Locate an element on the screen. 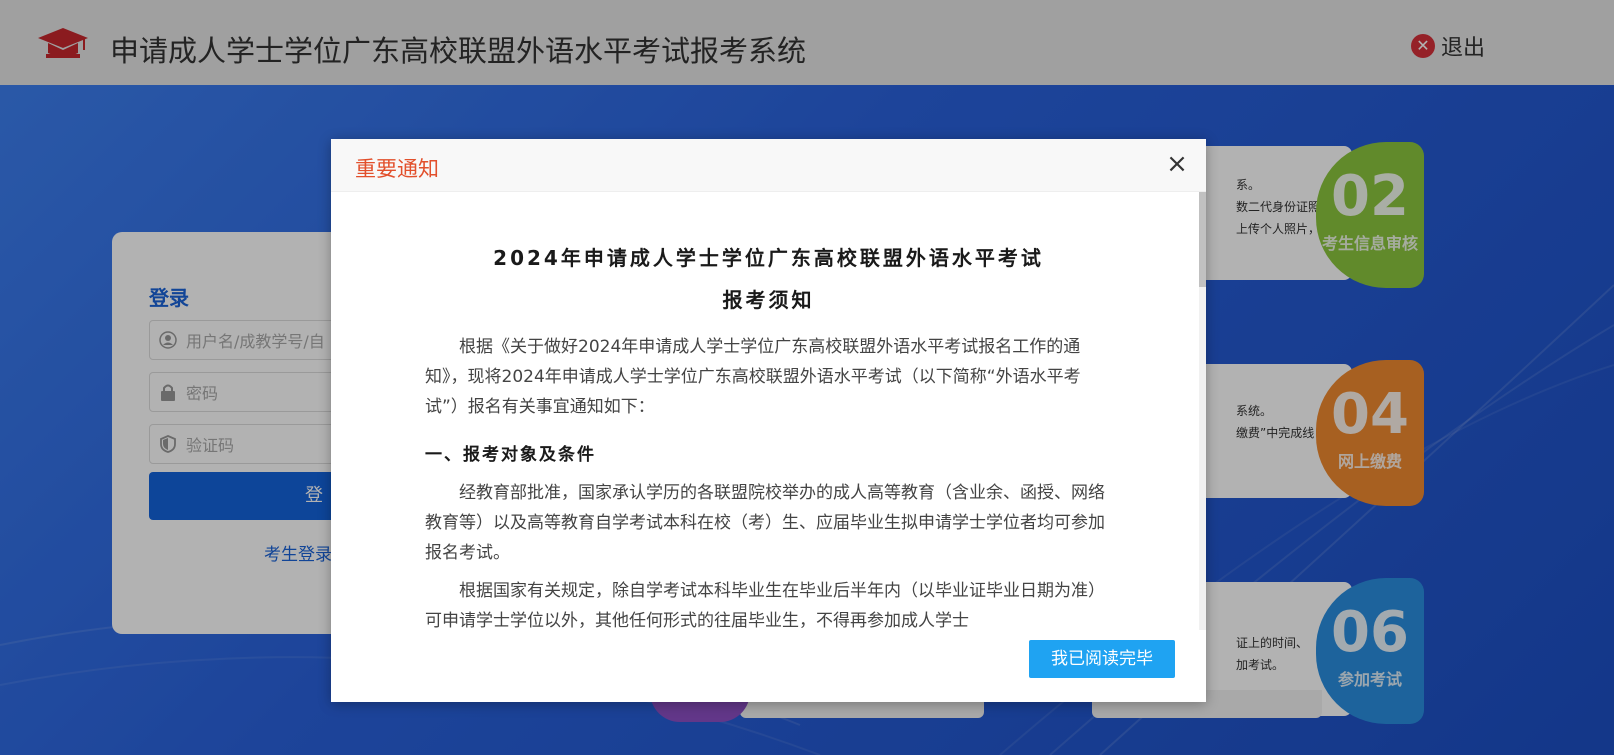 This screenshot has width=1614, height=755. close-icon: × is located at coordinates (1177, 164).